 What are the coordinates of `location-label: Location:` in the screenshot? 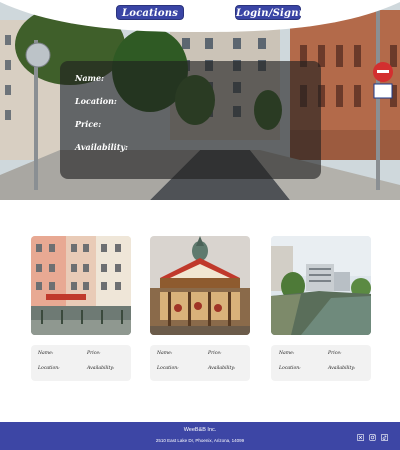 It's located at (96, 101).